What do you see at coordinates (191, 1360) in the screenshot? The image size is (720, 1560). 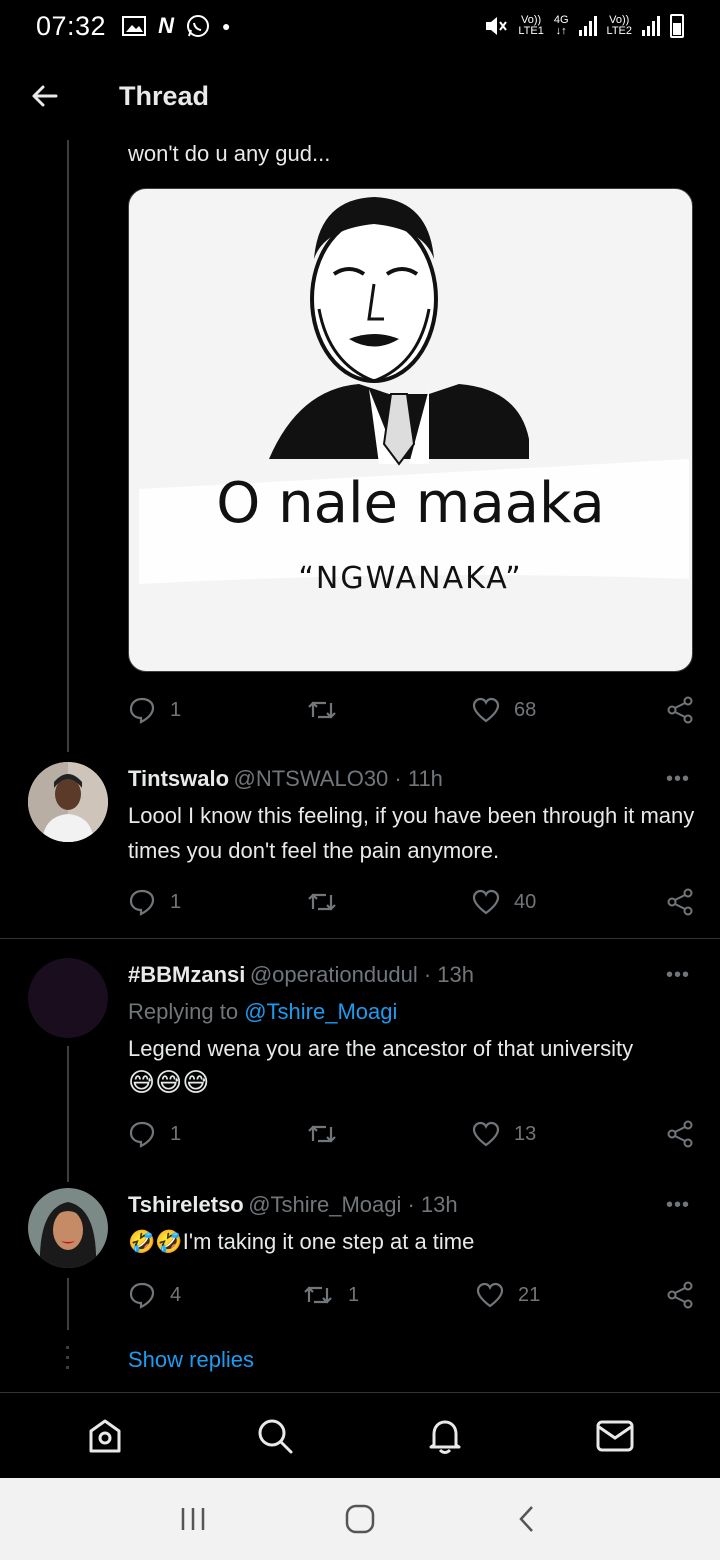 I see `show-replies-link: Show replies` at bounding box center [191, 1360].